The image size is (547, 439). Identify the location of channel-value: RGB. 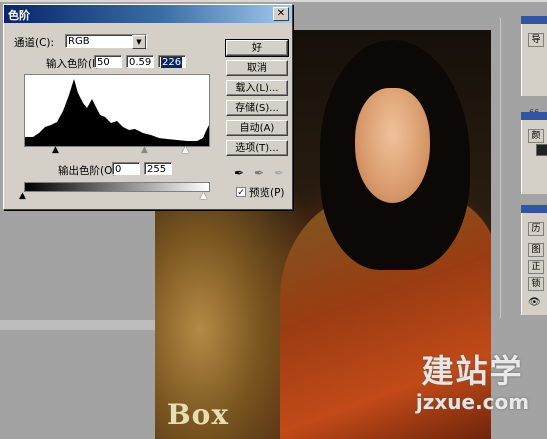
(79, 41).